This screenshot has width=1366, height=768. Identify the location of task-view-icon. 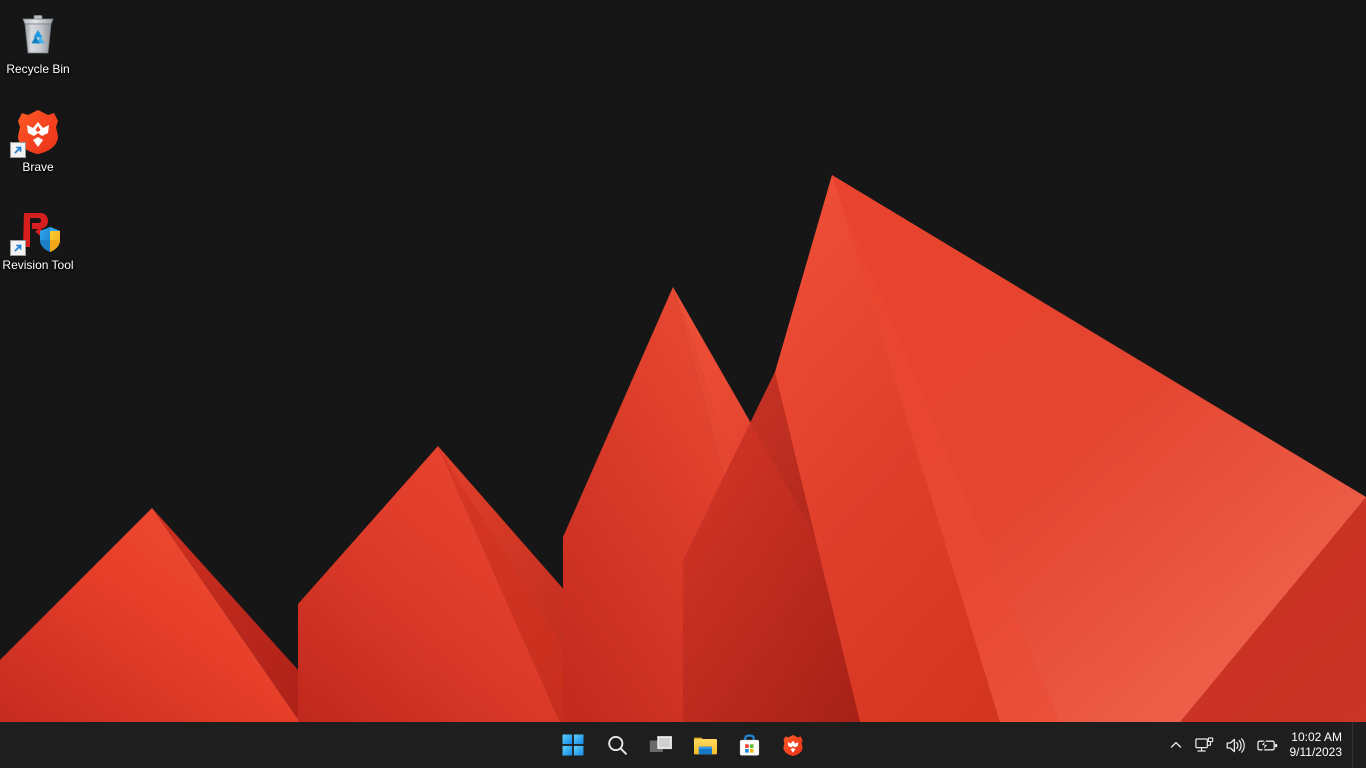
(660, 744).